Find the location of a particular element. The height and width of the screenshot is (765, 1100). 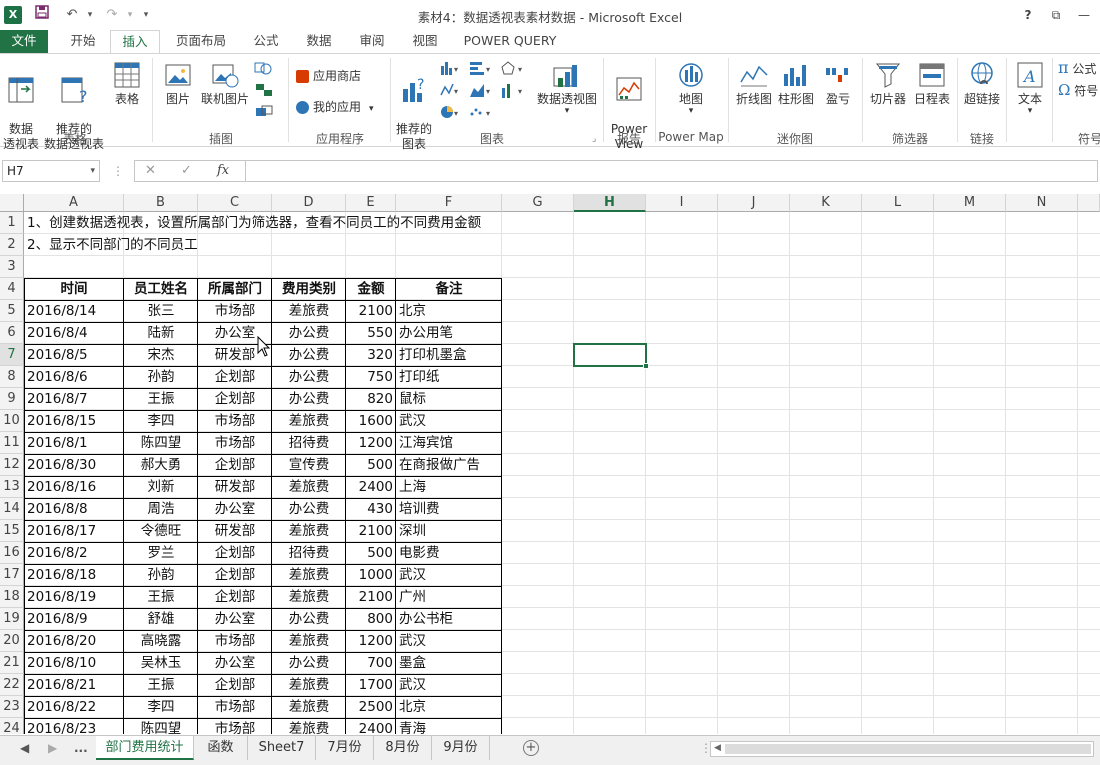

tab-formulas: 公式 is located at coordinates (266, 41).